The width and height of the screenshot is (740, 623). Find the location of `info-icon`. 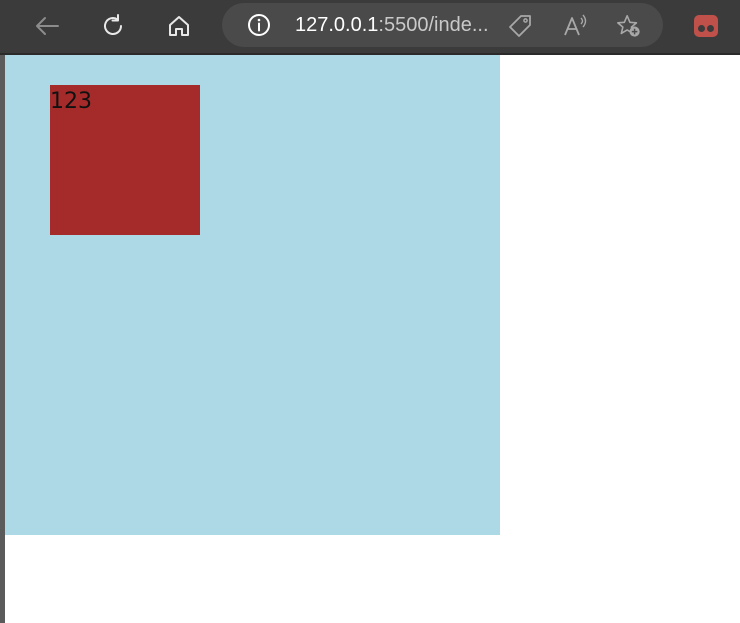

info-icon is located at coordinates (259, 25).